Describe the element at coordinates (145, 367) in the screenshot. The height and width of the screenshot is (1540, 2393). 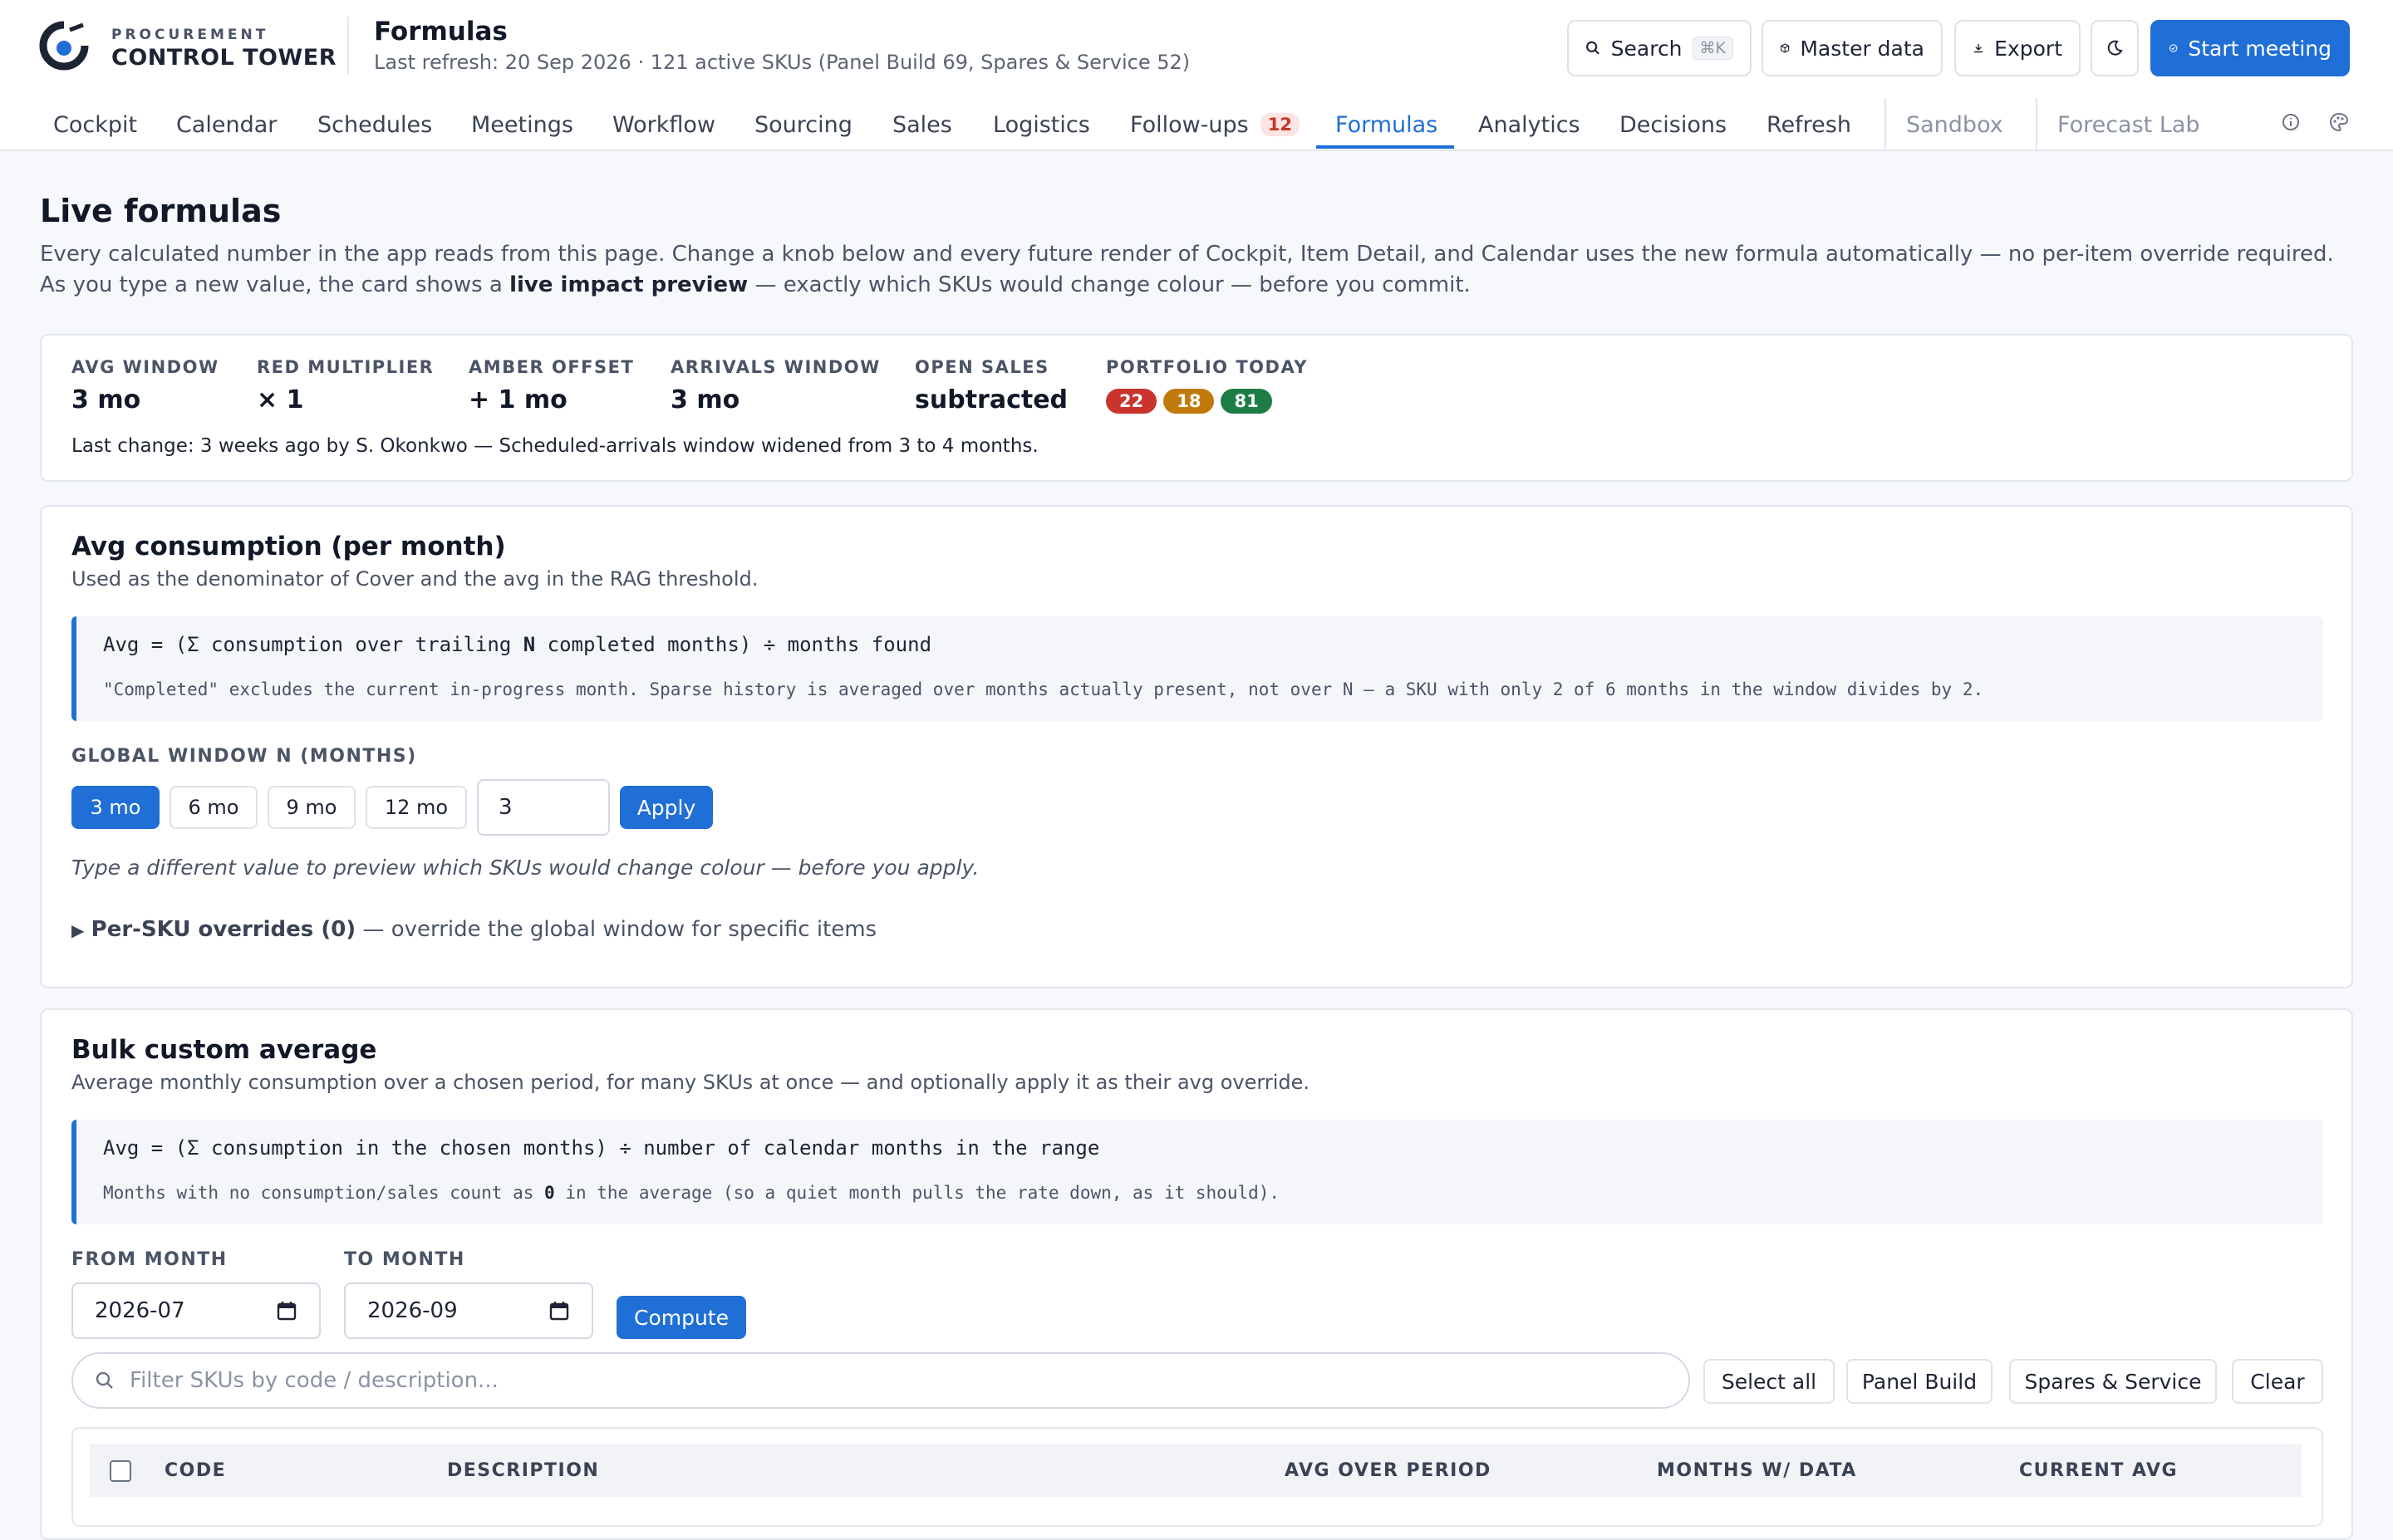
I see `stat-label: AVG WINDOW` at that location.